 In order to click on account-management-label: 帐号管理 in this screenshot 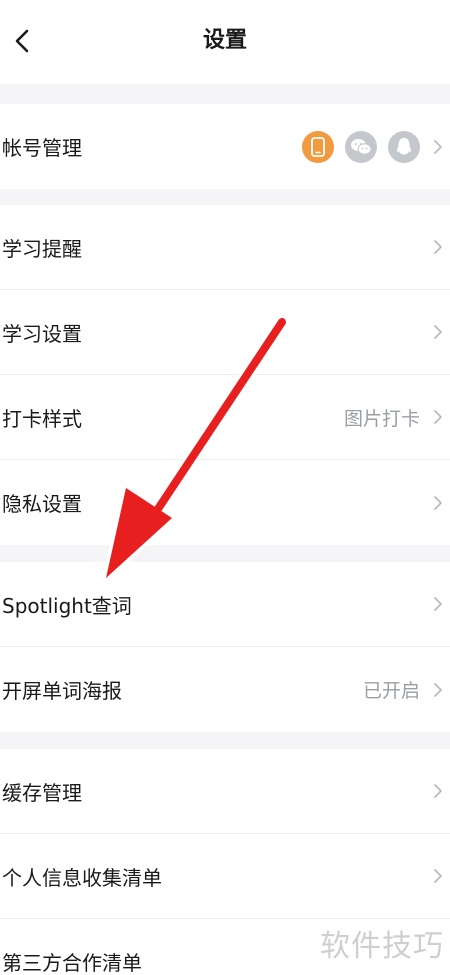, I will do `click(42, 148)`.